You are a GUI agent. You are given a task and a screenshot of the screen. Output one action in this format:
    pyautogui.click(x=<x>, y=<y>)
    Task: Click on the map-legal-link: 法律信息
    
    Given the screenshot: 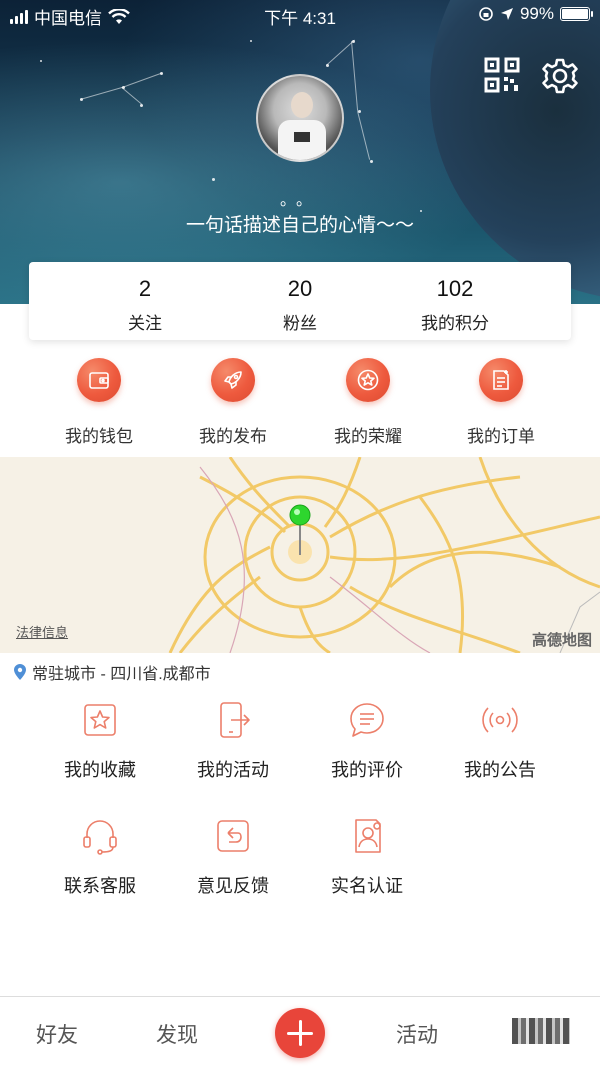 What is the action you would take?
    pyautogui.click(x=42, y=631)
    